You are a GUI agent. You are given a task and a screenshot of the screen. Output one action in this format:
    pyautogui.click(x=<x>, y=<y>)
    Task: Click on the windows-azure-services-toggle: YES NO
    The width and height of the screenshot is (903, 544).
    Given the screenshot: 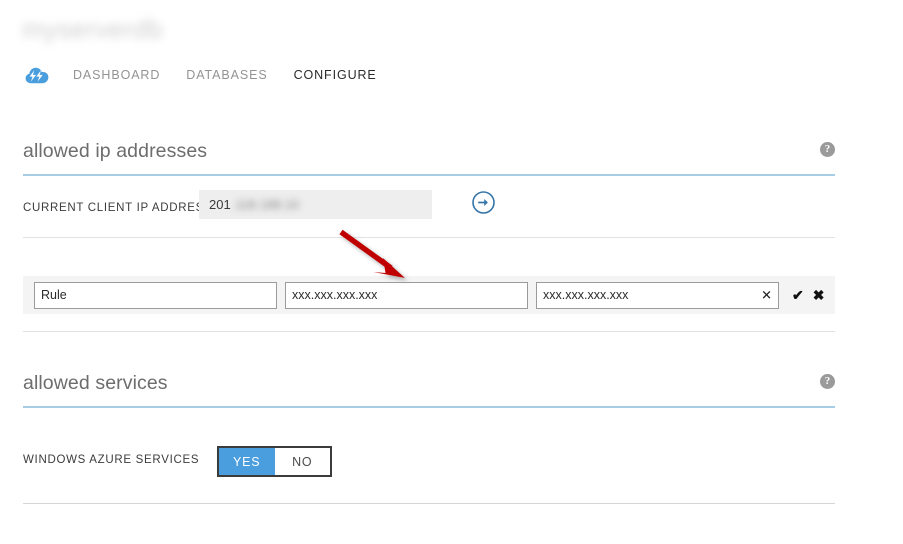 What is the action you would take?
    pyautogui.click(x=274, y=461)
    